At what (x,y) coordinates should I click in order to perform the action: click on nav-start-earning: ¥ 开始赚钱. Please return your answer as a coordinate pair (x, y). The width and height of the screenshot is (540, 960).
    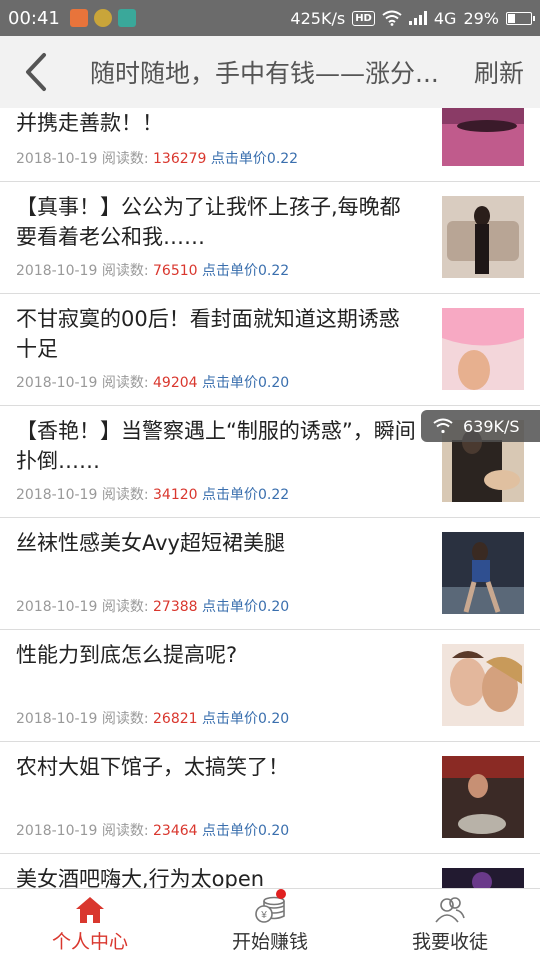
    Looking at the image, I should click on (270, 924).